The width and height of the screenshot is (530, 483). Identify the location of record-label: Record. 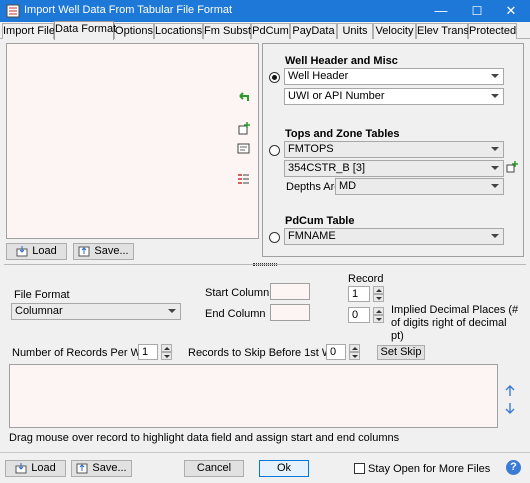
(366, 279).